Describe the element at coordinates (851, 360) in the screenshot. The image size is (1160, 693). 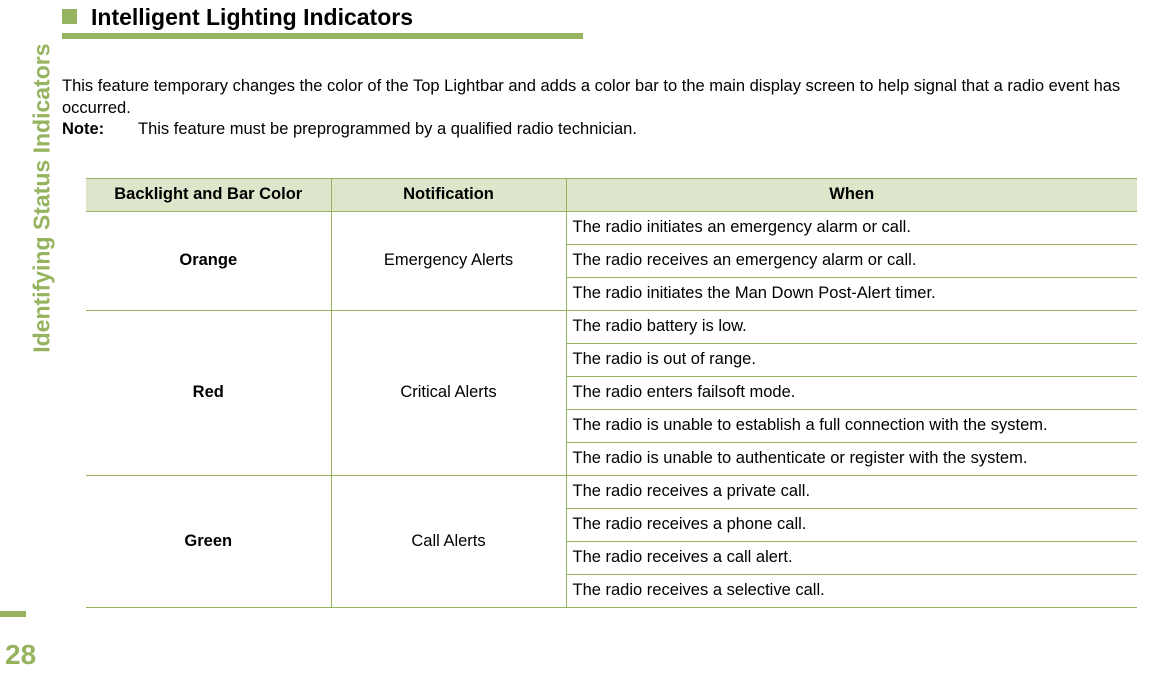
I see `cell-when-condition: The radio is out of range.` at that location.